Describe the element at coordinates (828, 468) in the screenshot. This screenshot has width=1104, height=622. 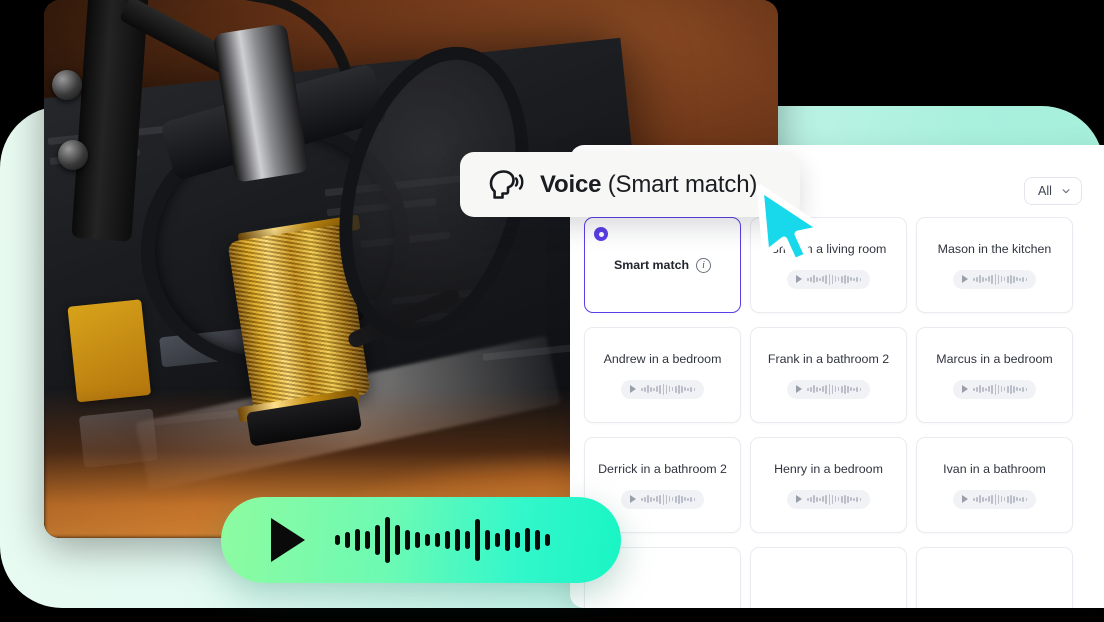
I see `voice-card-name: Henry in a bedroom` at that location.